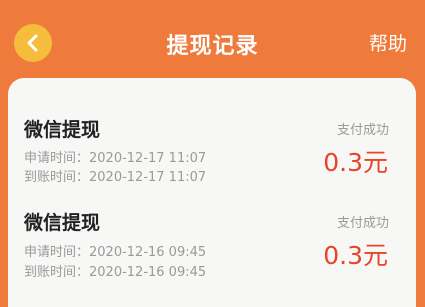  Describe the element at coordinates (388, 42) in the screenshot. I see `help-link: 帮助` at that location.